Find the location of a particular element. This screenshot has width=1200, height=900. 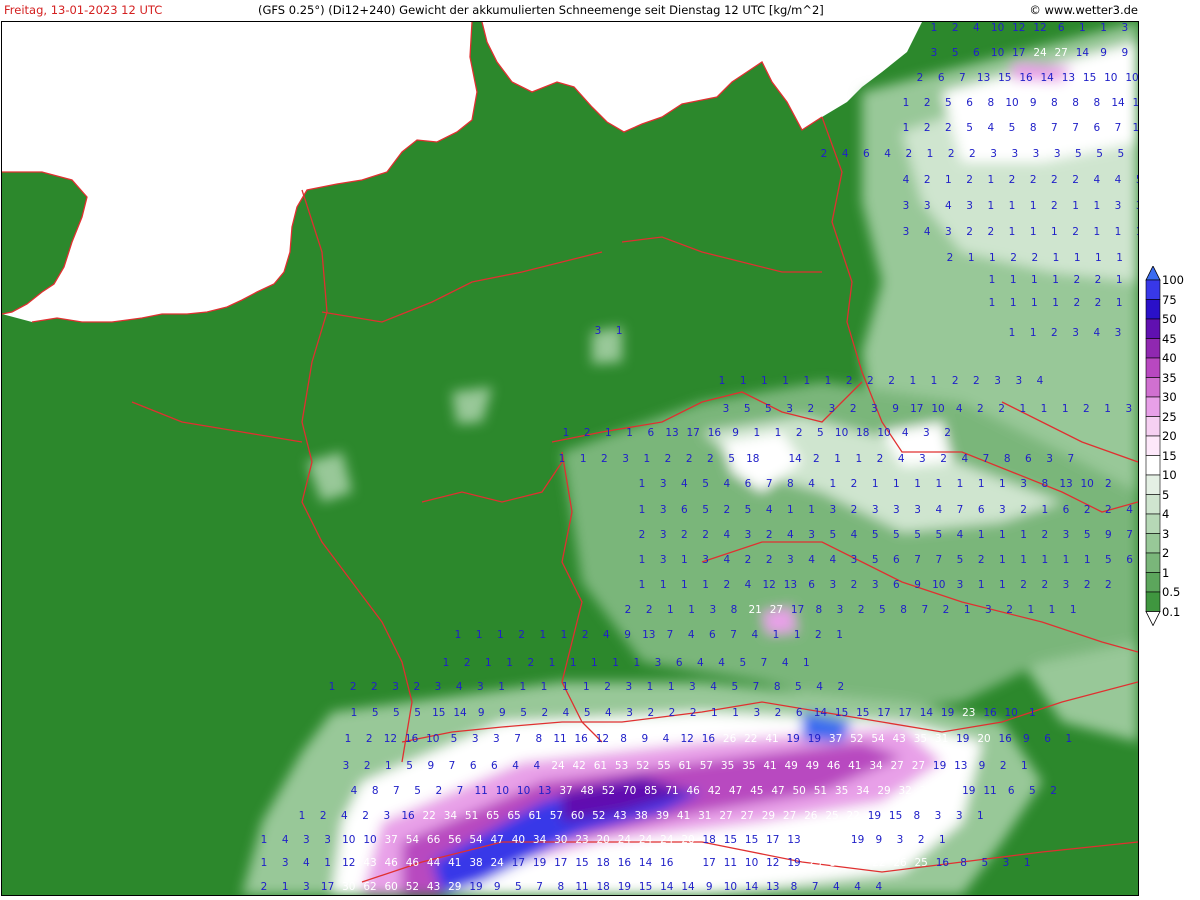

grid-value: 51 is located at coordinates (820, 791).